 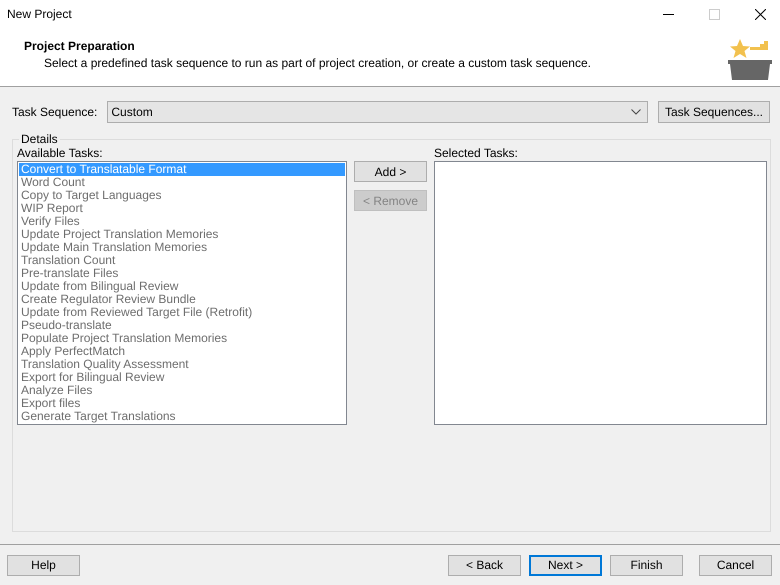 What do you see at coordinates (182, 338) in the screenshot?
I see `task-item: Populate Project Translation Memories` at bounding box center [182, 338].